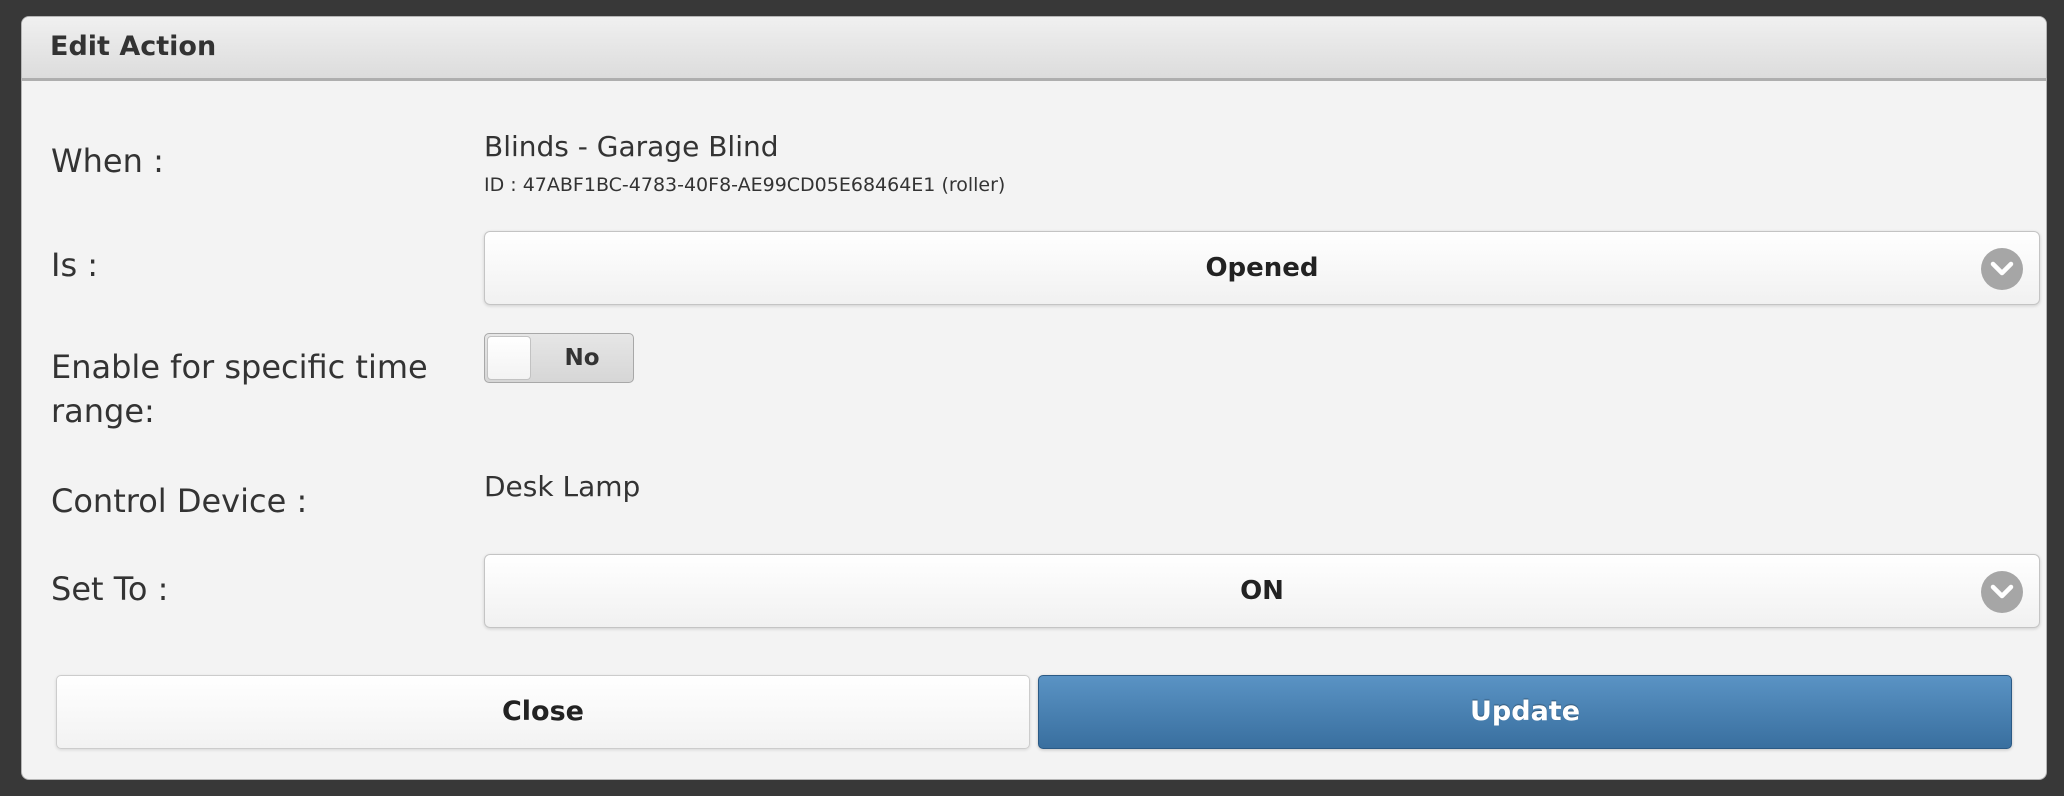 The image size is (2064, 796). What do you see at coordinates (107, 161) in the screenshot?
I see `when-label: When :` at bounding box center [107, 161].